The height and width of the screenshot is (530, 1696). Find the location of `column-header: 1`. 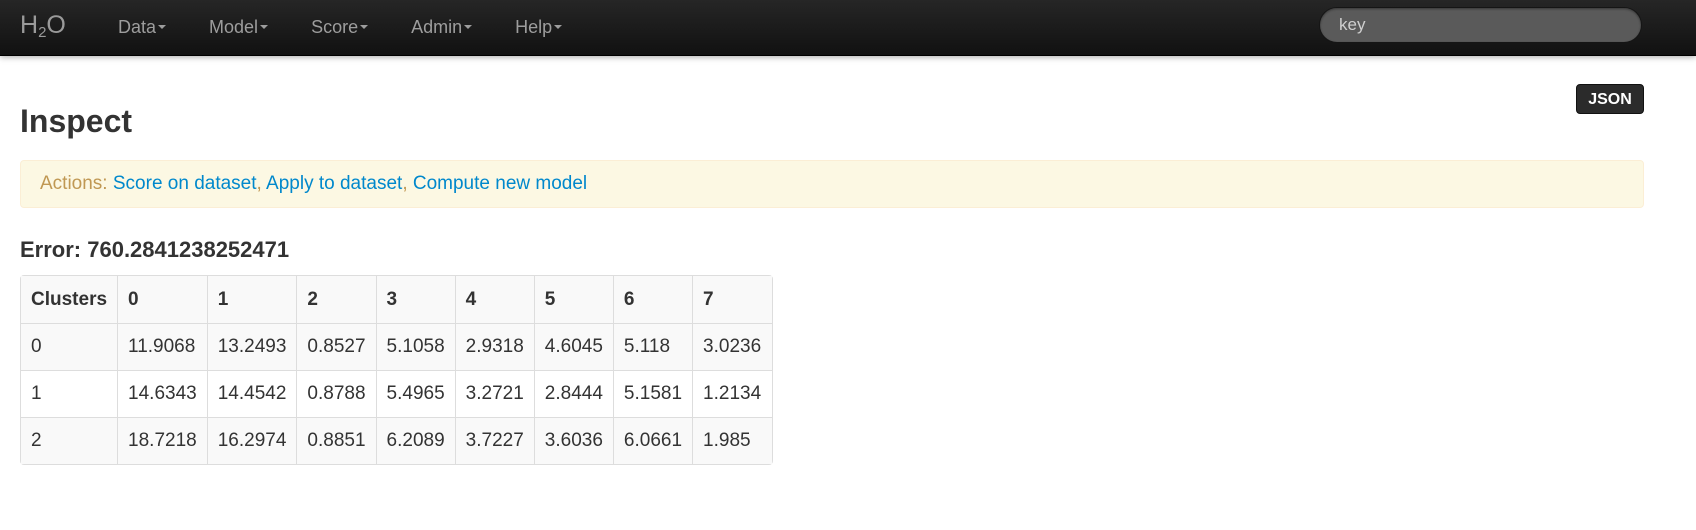

column-header: 1 is located at coordinates (251, 299).